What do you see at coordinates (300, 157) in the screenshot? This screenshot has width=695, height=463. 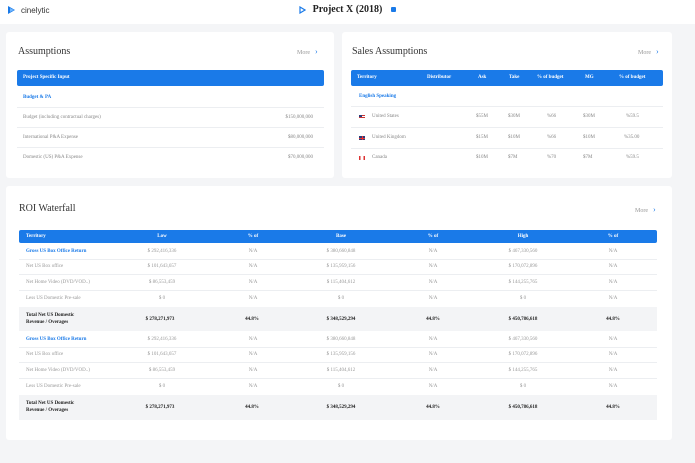 I see `row-value: $70,000,000` at bounding box center [300, 157].